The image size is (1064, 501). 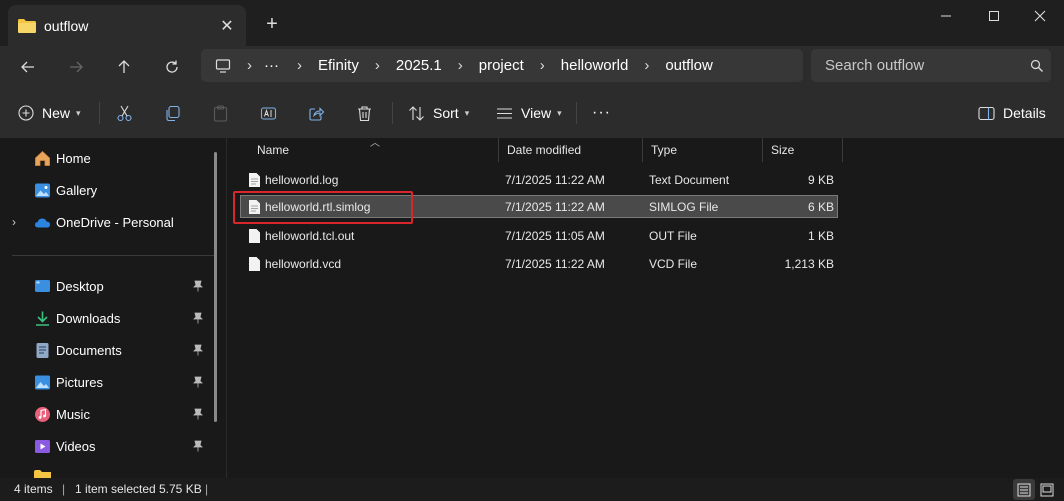 What do you see at coordinates (115, 222) in the screenshot?
I see `nav-label: OneDrive - Personal` at bounding box center [115, 222].